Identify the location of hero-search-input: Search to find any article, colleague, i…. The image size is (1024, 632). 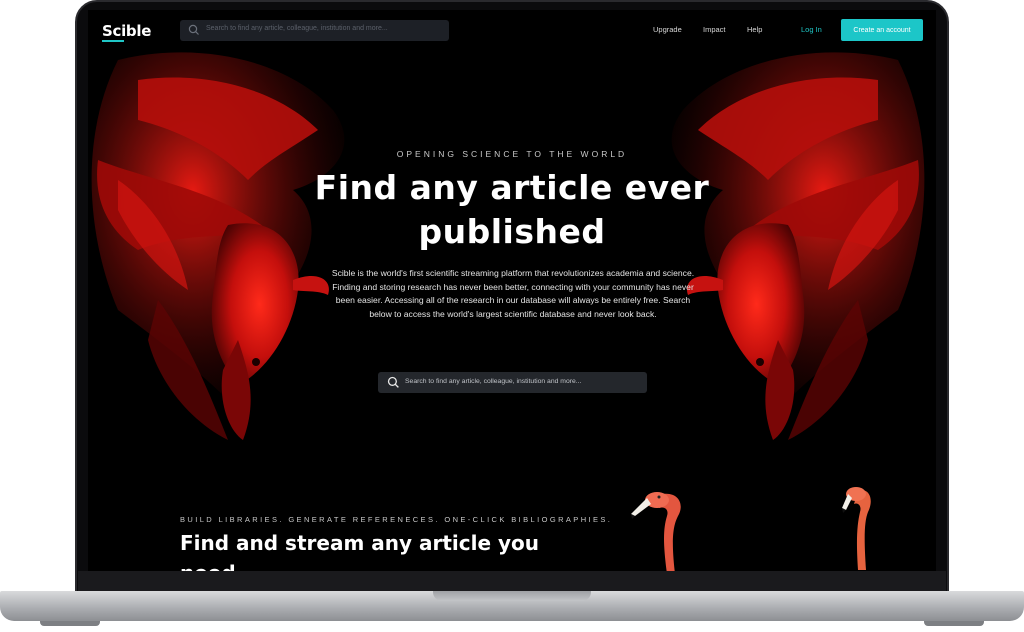
(512, 382).